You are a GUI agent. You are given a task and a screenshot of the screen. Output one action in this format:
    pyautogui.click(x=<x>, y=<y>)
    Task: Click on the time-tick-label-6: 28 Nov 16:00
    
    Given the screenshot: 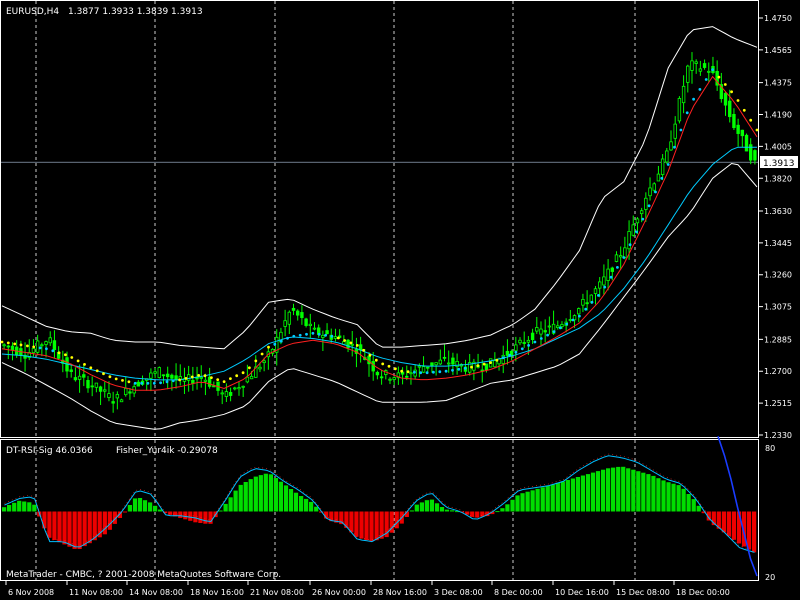 What is the action you would take?
    pyautogui.click(x=400, y=592)
    